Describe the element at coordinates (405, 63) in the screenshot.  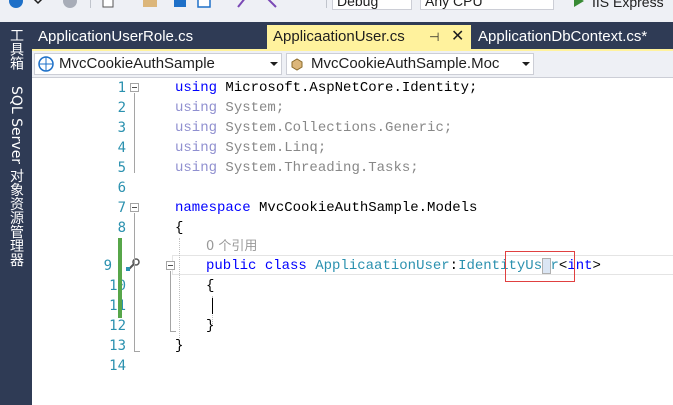
I see `type-dropdown-value: MvcCookieAuthSample.Moc` at that location.